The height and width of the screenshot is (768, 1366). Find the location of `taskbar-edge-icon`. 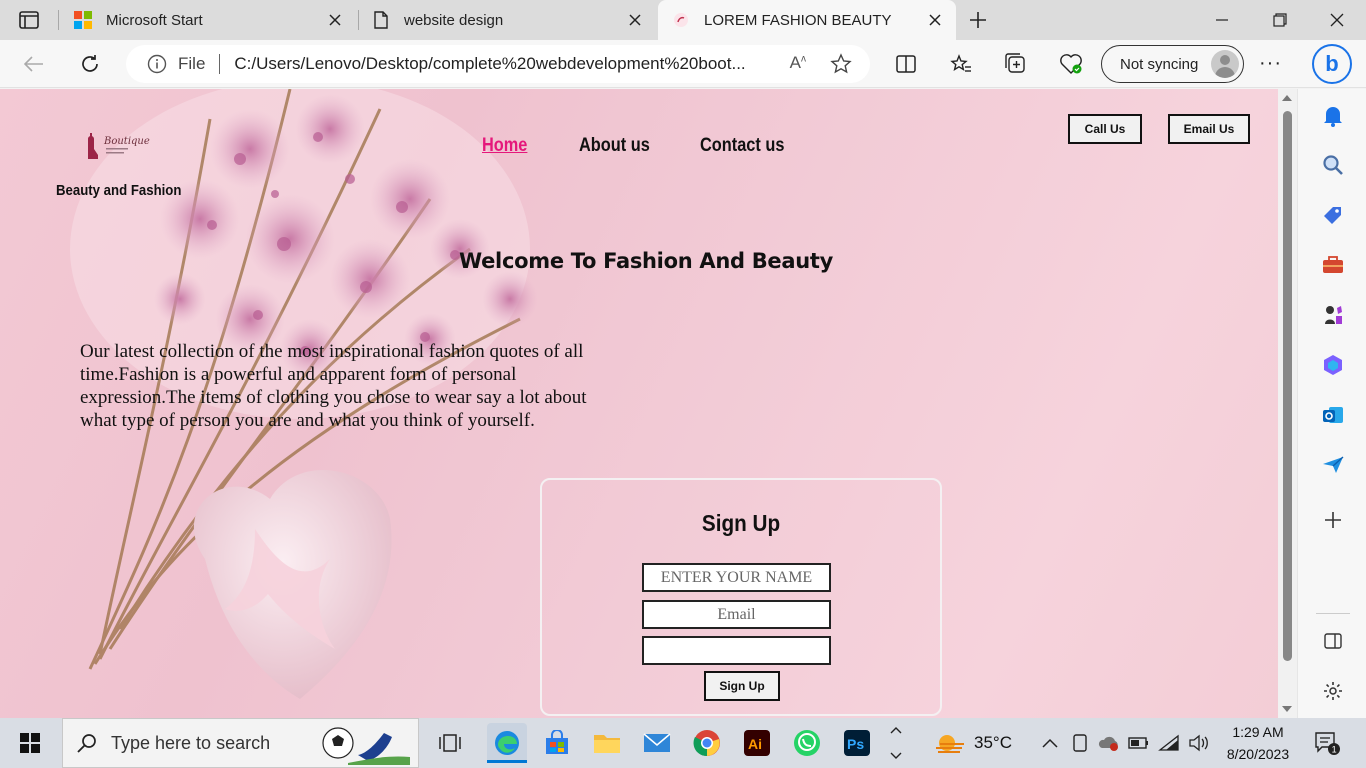

taskbar-edge-icon is located at coordinates (507, 743).